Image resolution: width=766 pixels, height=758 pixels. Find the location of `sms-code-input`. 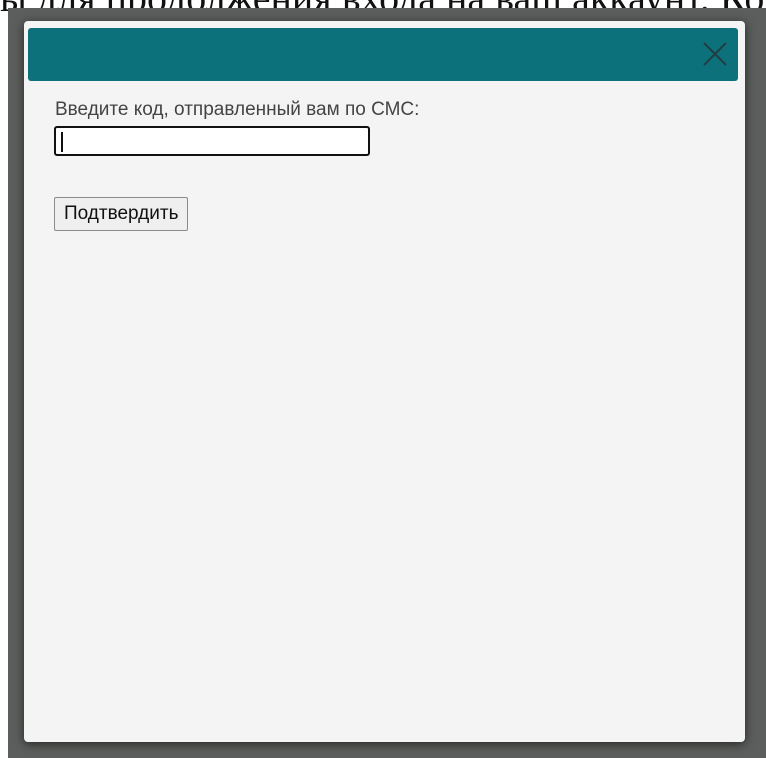

sms-code-input is located at coordinates (212, 141).